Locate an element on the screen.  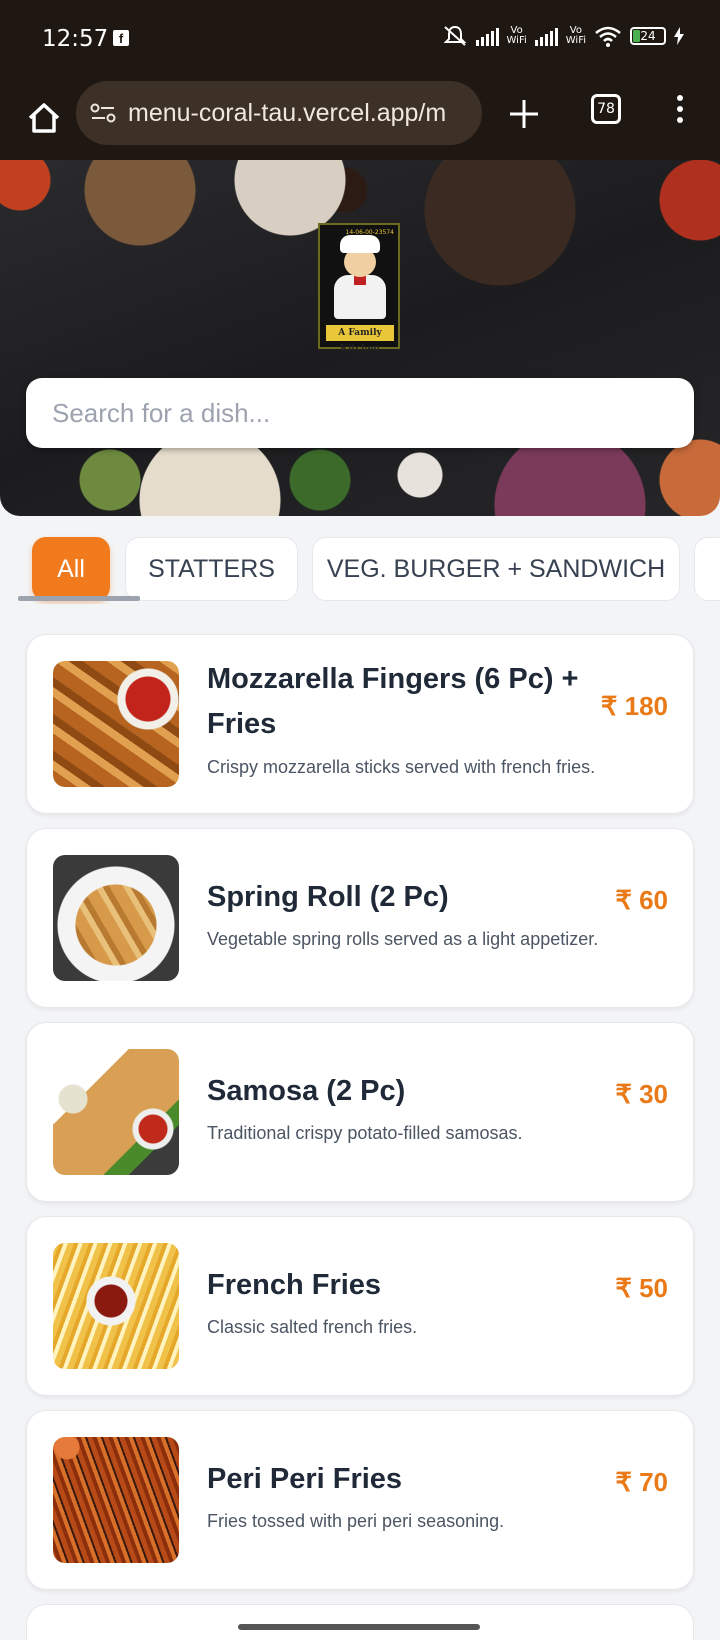
dish-description: Classic salted french fries. is located at coordinates (312, 1327).